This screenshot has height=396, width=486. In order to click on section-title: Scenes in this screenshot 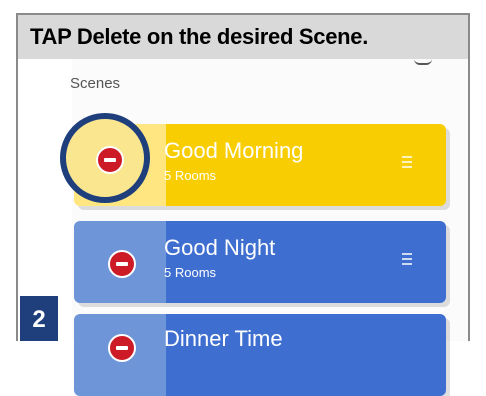, I will do `click(95, 83)`.